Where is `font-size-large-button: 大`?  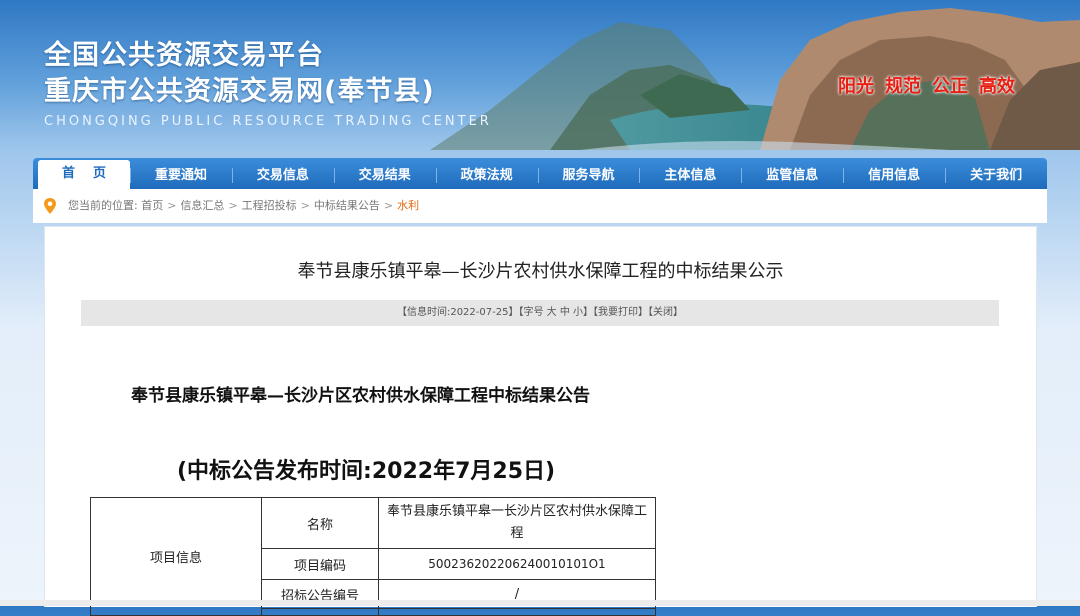 font-size-large-button: 大 is located at coordinates (552, 312).